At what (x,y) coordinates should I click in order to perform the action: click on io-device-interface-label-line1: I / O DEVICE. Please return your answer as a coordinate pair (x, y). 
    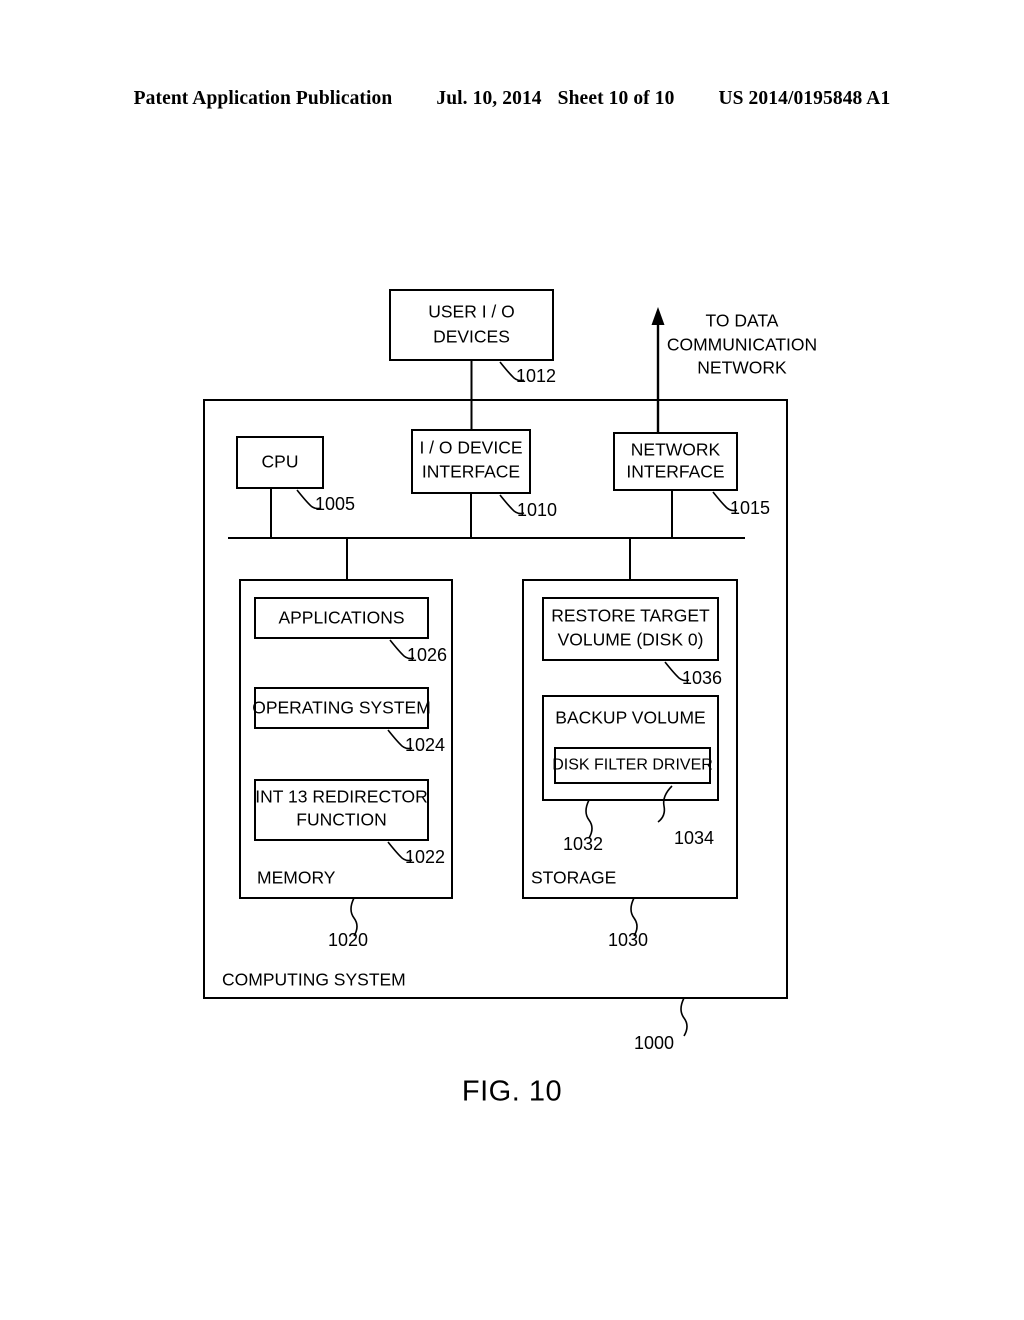
    Looking at the image, I should click on (470, 448).